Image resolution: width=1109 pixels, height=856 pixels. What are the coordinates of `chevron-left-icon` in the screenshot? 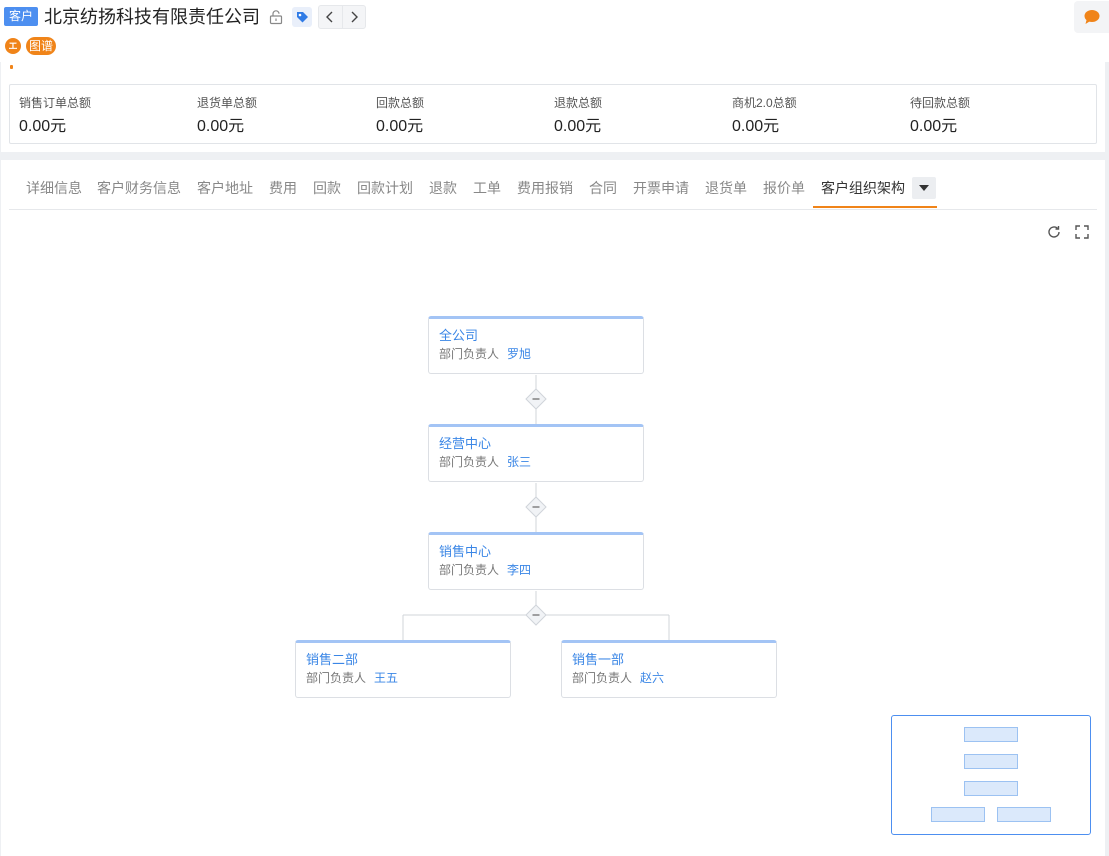 It's located at (329, 17).